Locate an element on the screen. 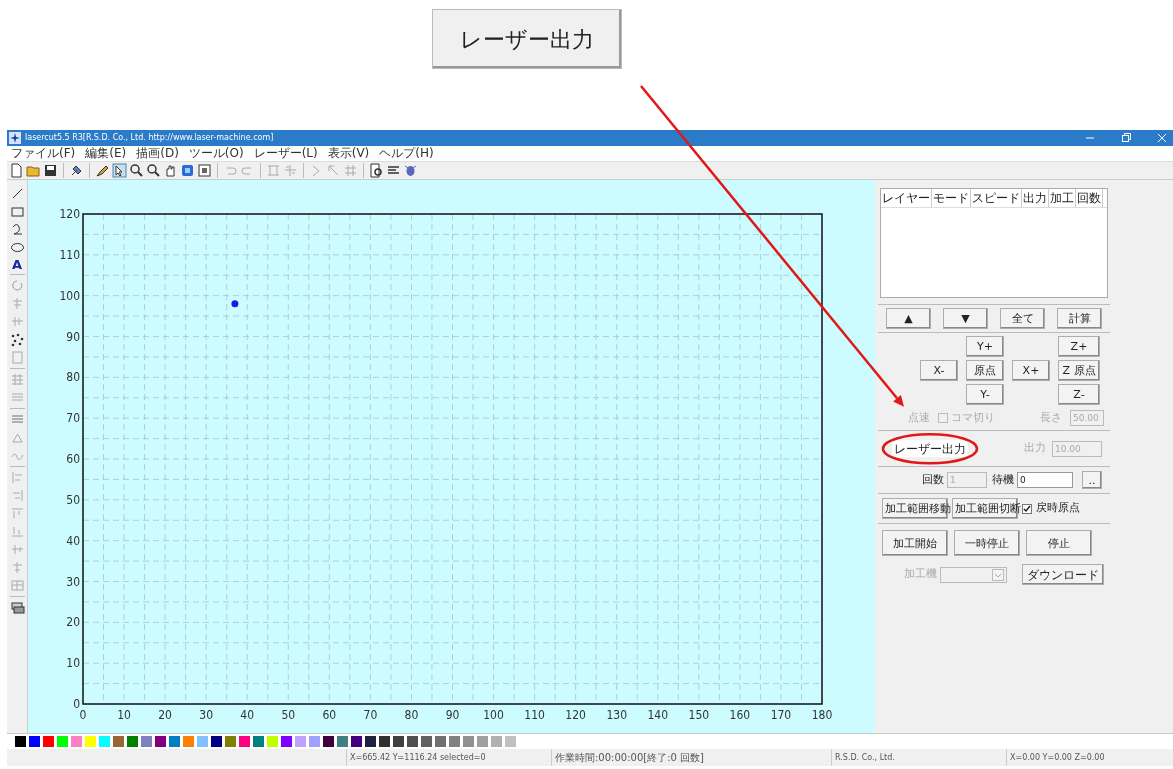  preview-icon is located at coordinates (376, 170).